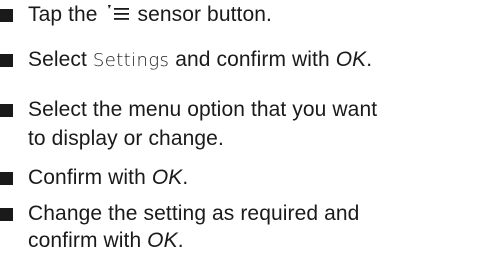 This screenshot has width=482, height=257. What do you see at coordinates (369, 59) in the screenshot?
I see `step-2-suffix: .` at bounding box center [369, 59].